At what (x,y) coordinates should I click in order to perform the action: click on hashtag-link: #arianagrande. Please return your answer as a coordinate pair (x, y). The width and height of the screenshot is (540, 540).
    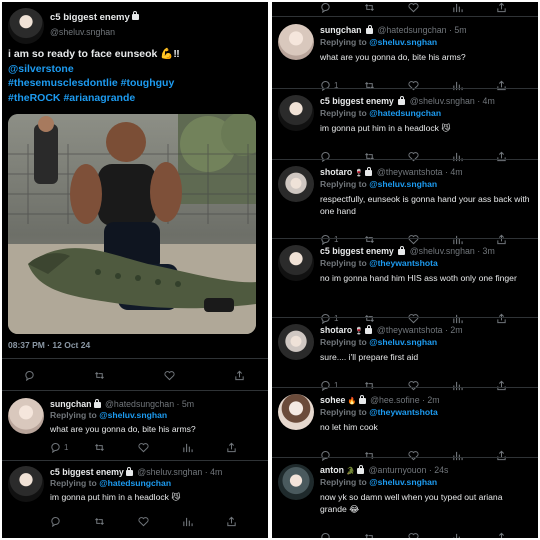
    Looking at the image, I should click on (99, 98).